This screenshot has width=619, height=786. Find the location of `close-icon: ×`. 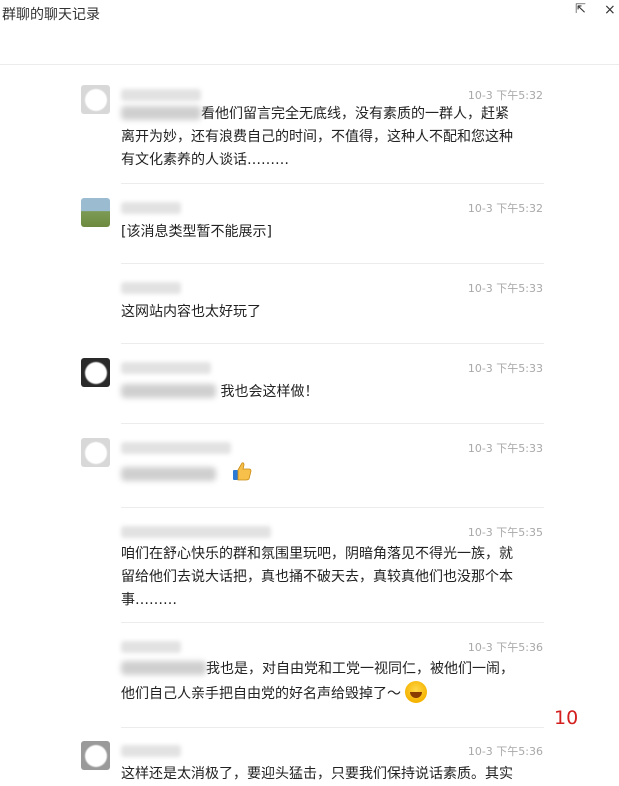

close-icon: × is located at coordinates (610, 10).